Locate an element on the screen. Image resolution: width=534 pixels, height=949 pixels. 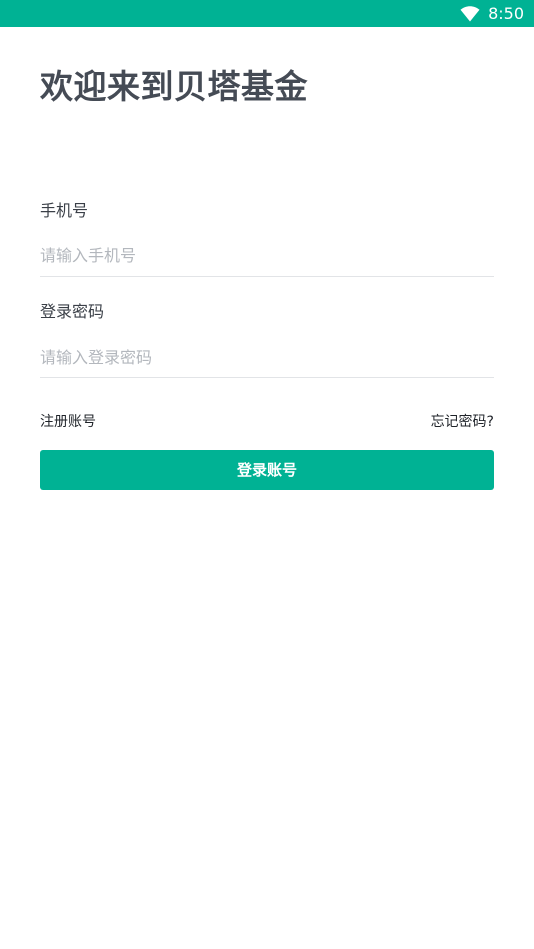
phone-input is located at coordinates (267, 255).